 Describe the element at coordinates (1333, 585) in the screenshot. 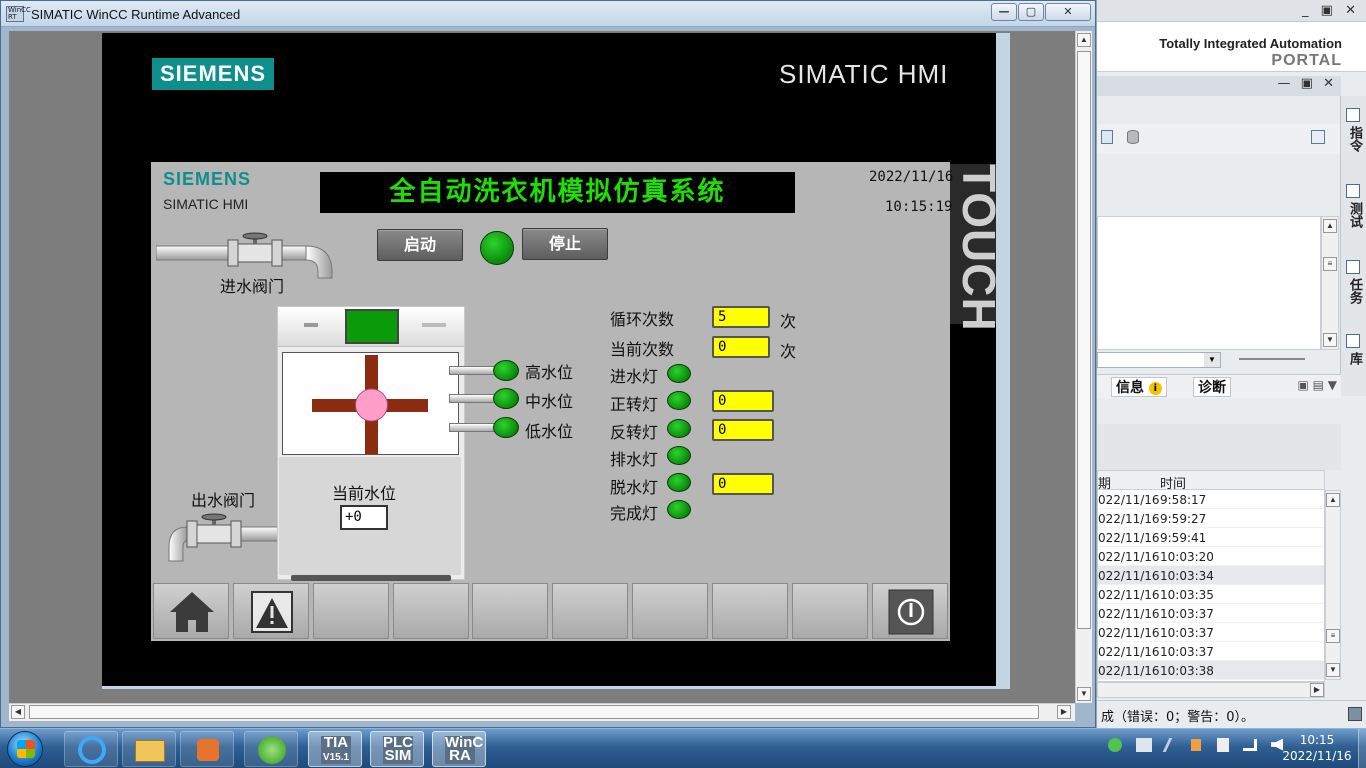

I see `log-scrollbar: ▲ ≡ ▼` at that location.